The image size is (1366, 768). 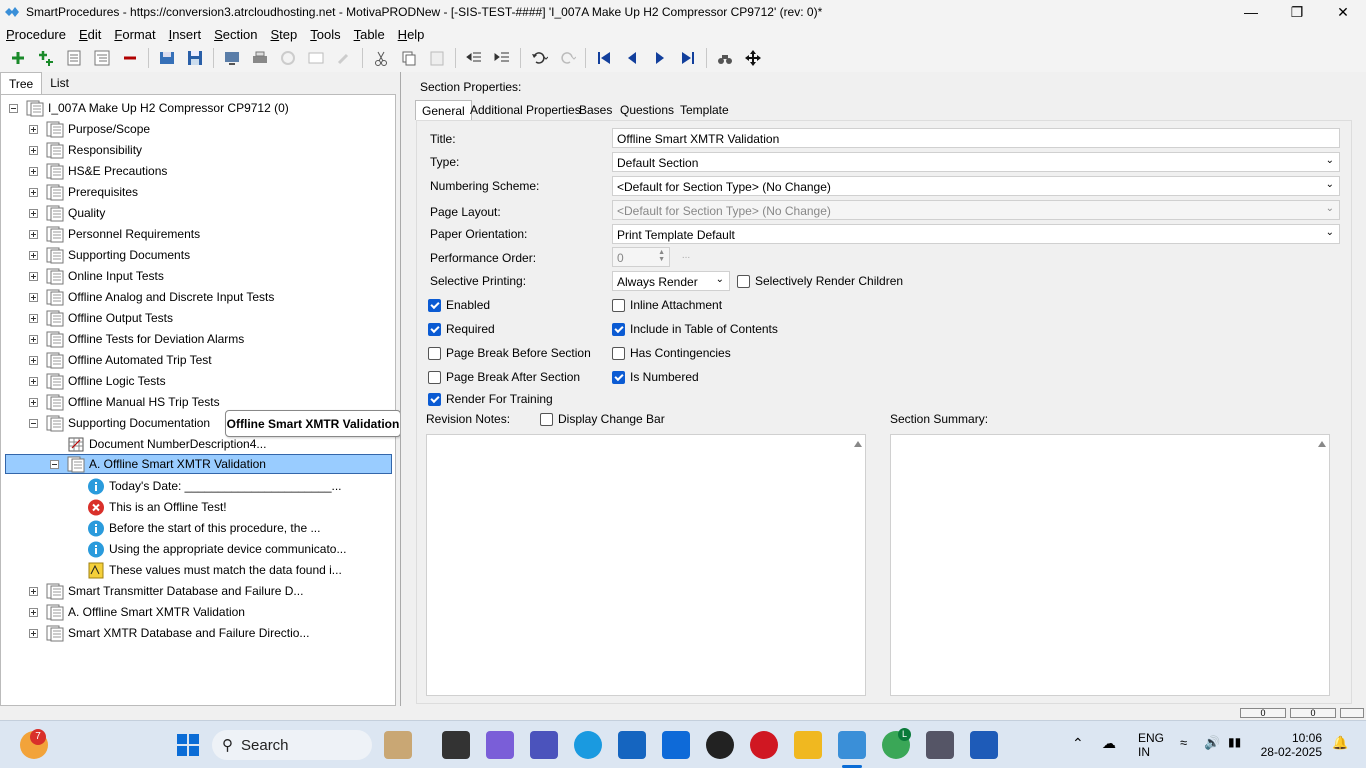 What do you see at coordinates (1078, 743) in the screenshot?
I see `chevron-up-icon: ⌃` at bounding box center [1078, 743].